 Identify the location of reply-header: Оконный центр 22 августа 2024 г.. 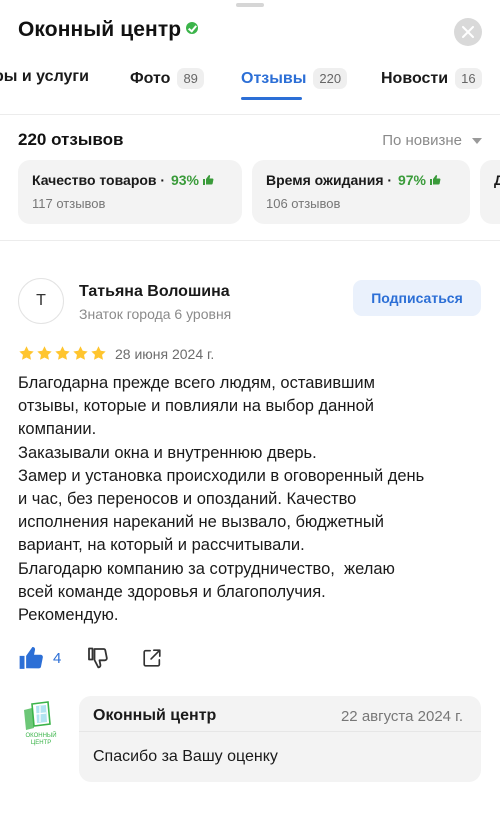
(280, 714).